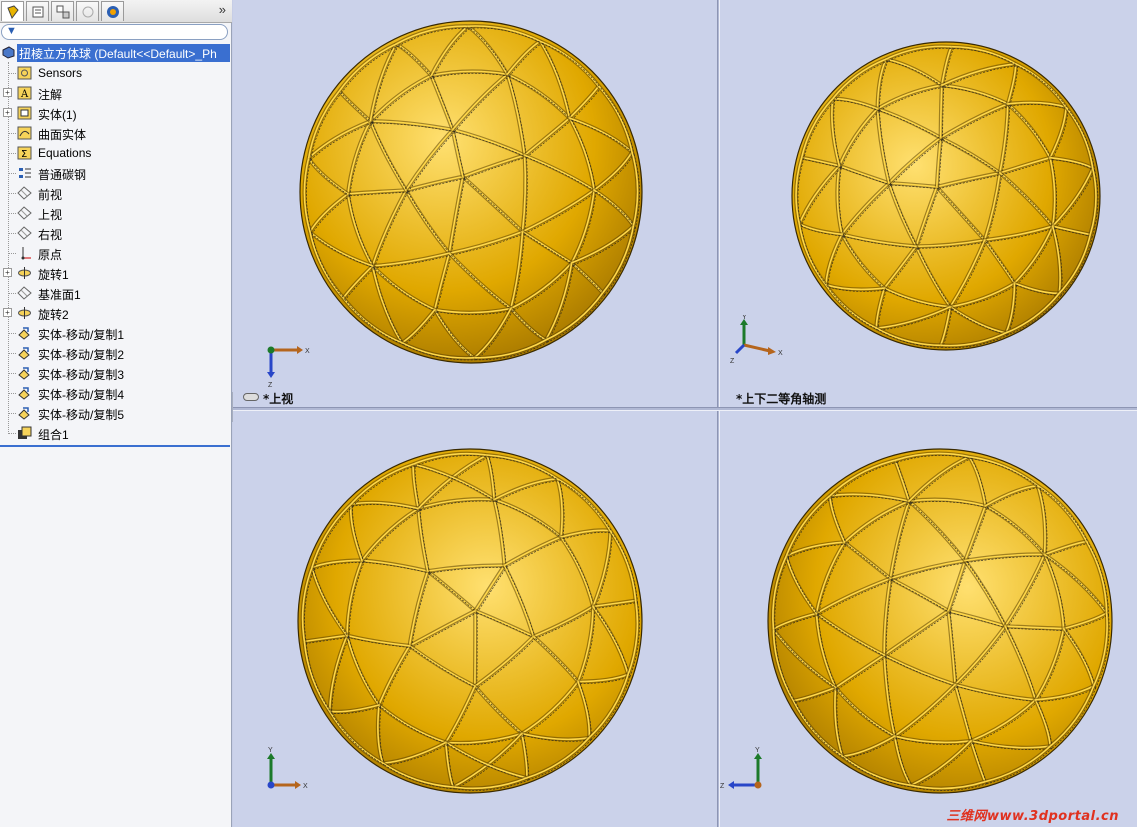 This screenshot has width=1137, height=827. What do you see at coordinates (115, 273) in the screenshot?
I see `tree-item: + 旋转1` at bounding box center [115, 273].